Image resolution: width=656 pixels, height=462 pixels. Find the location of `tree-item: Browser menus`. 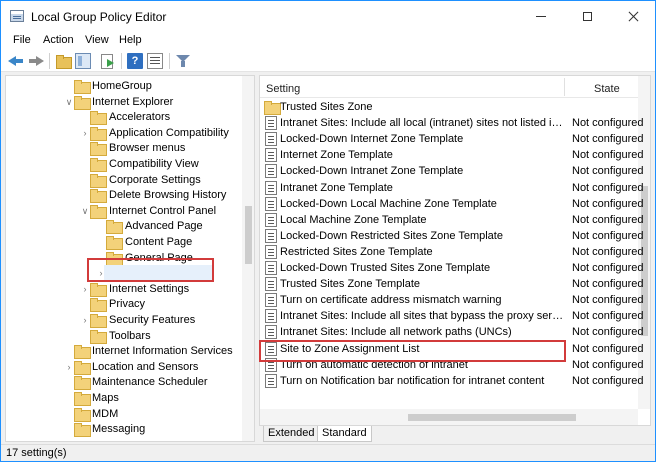

tree-item: Browser menus is located at coordinates (124, 148).